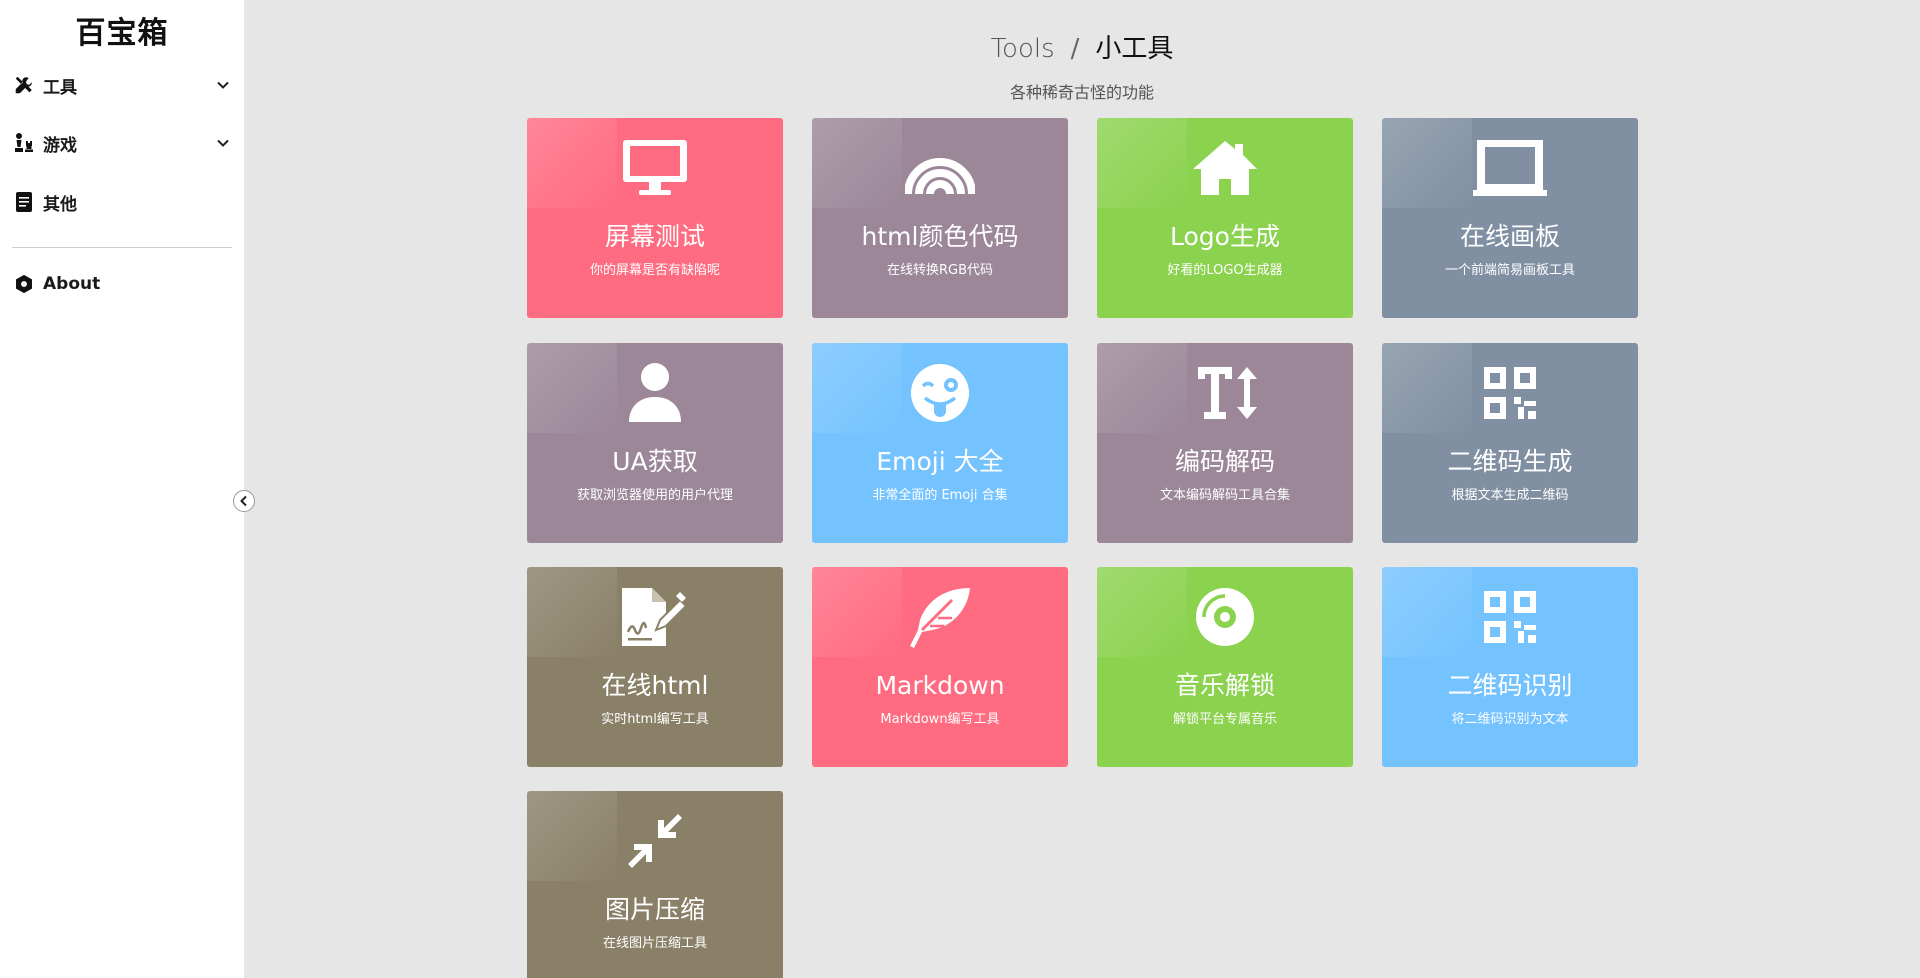 This screenshot has height=978, width=1920. What do you see at coordinates (940, 461) in the screenshot?
I see `card-title: Emoji 大全` at bounding box center [940, 461].